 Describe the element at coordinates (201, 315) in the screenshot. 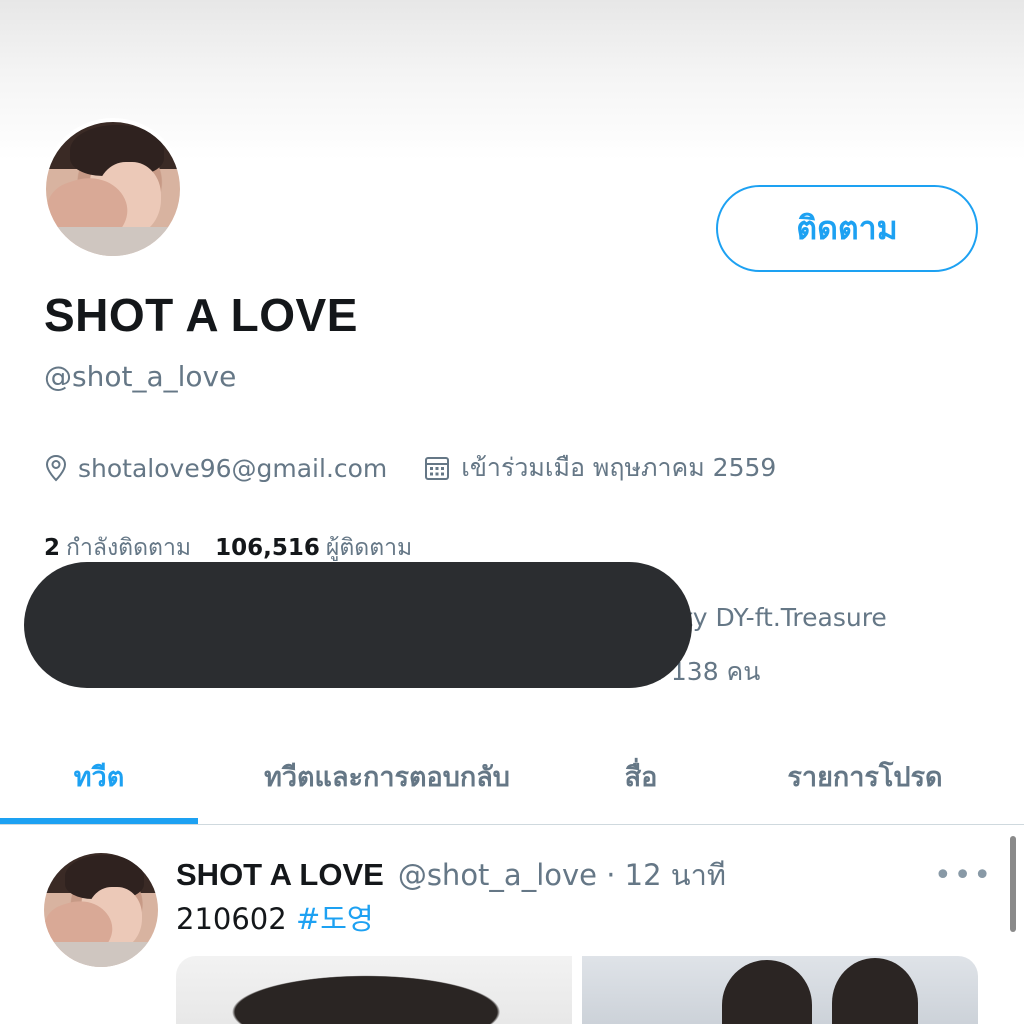

I see `profile-display-name: SHOT A LOVE` at that location.